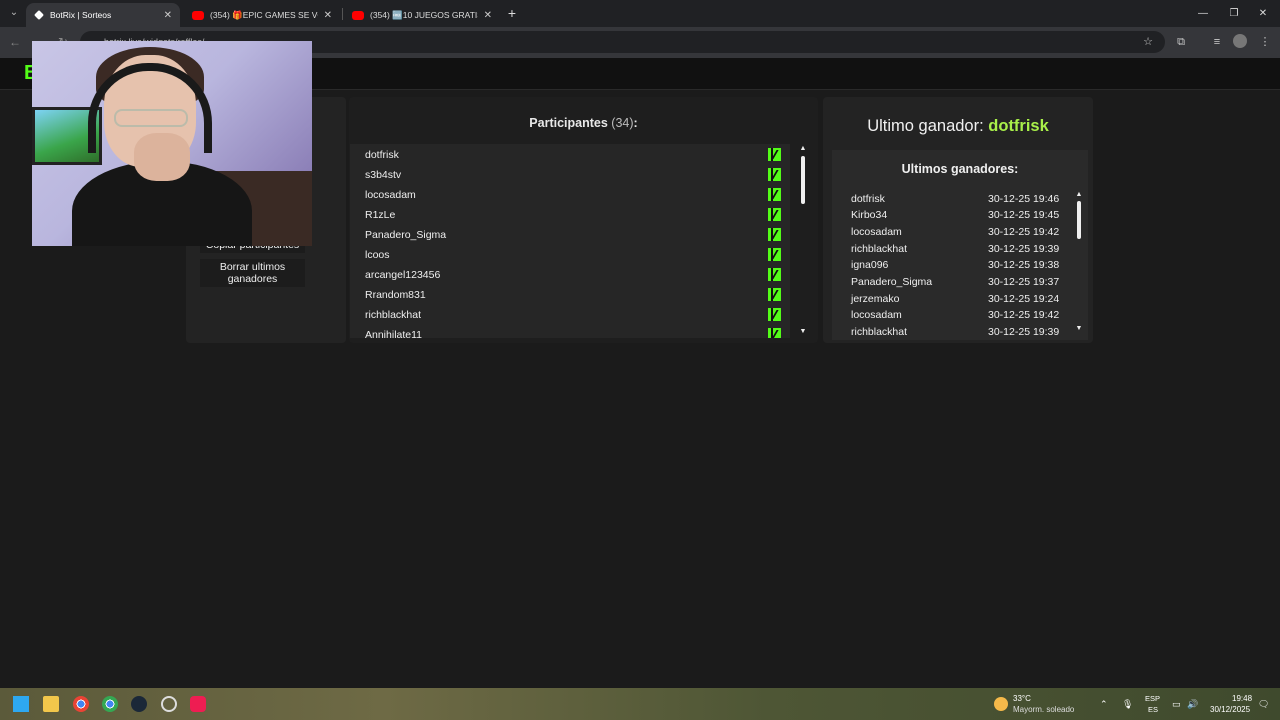 This screenshot has height=720, width=1280. I want to click on winner-name: richblackhat, so click(879, 331).